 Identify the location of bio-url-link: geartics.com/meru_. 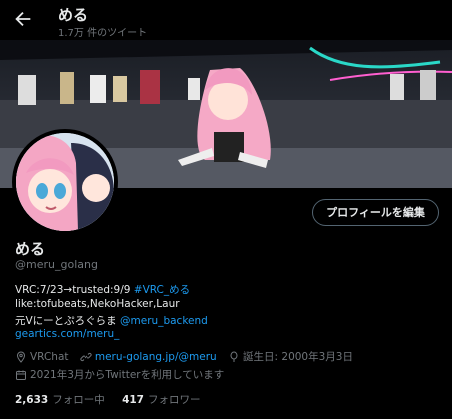
(67, 334).